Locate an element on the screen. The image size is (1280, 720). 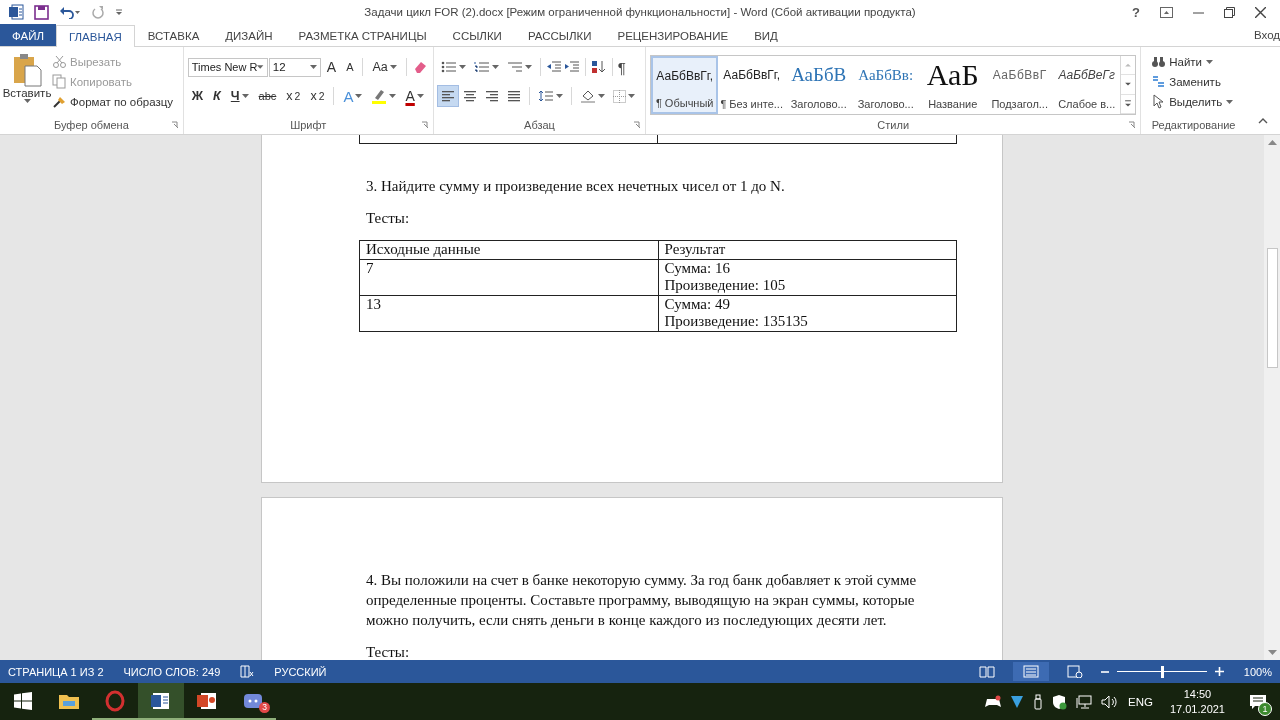
paste-button: Вставить is located at coordinates (27, 83).